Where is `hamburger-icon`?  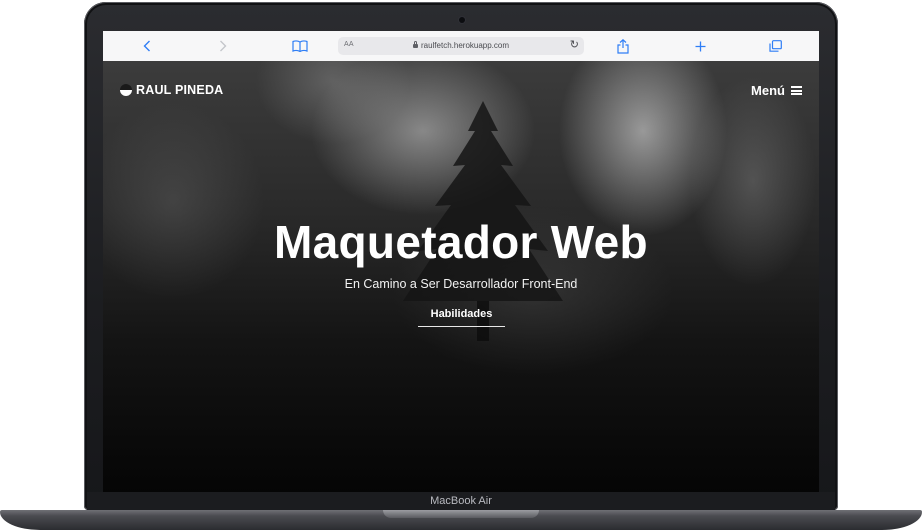 hamburger-icon is located at coordinates (796, 90).